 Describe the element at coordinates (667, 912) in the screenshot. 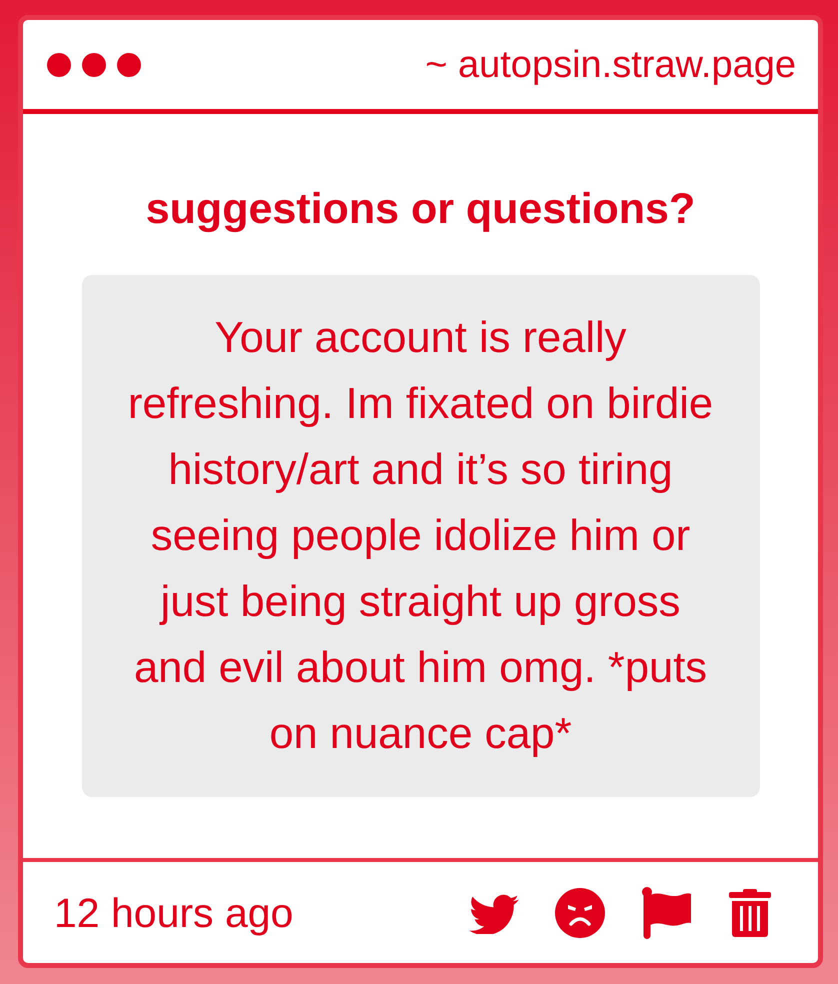

I see `flag-icon` at that location.